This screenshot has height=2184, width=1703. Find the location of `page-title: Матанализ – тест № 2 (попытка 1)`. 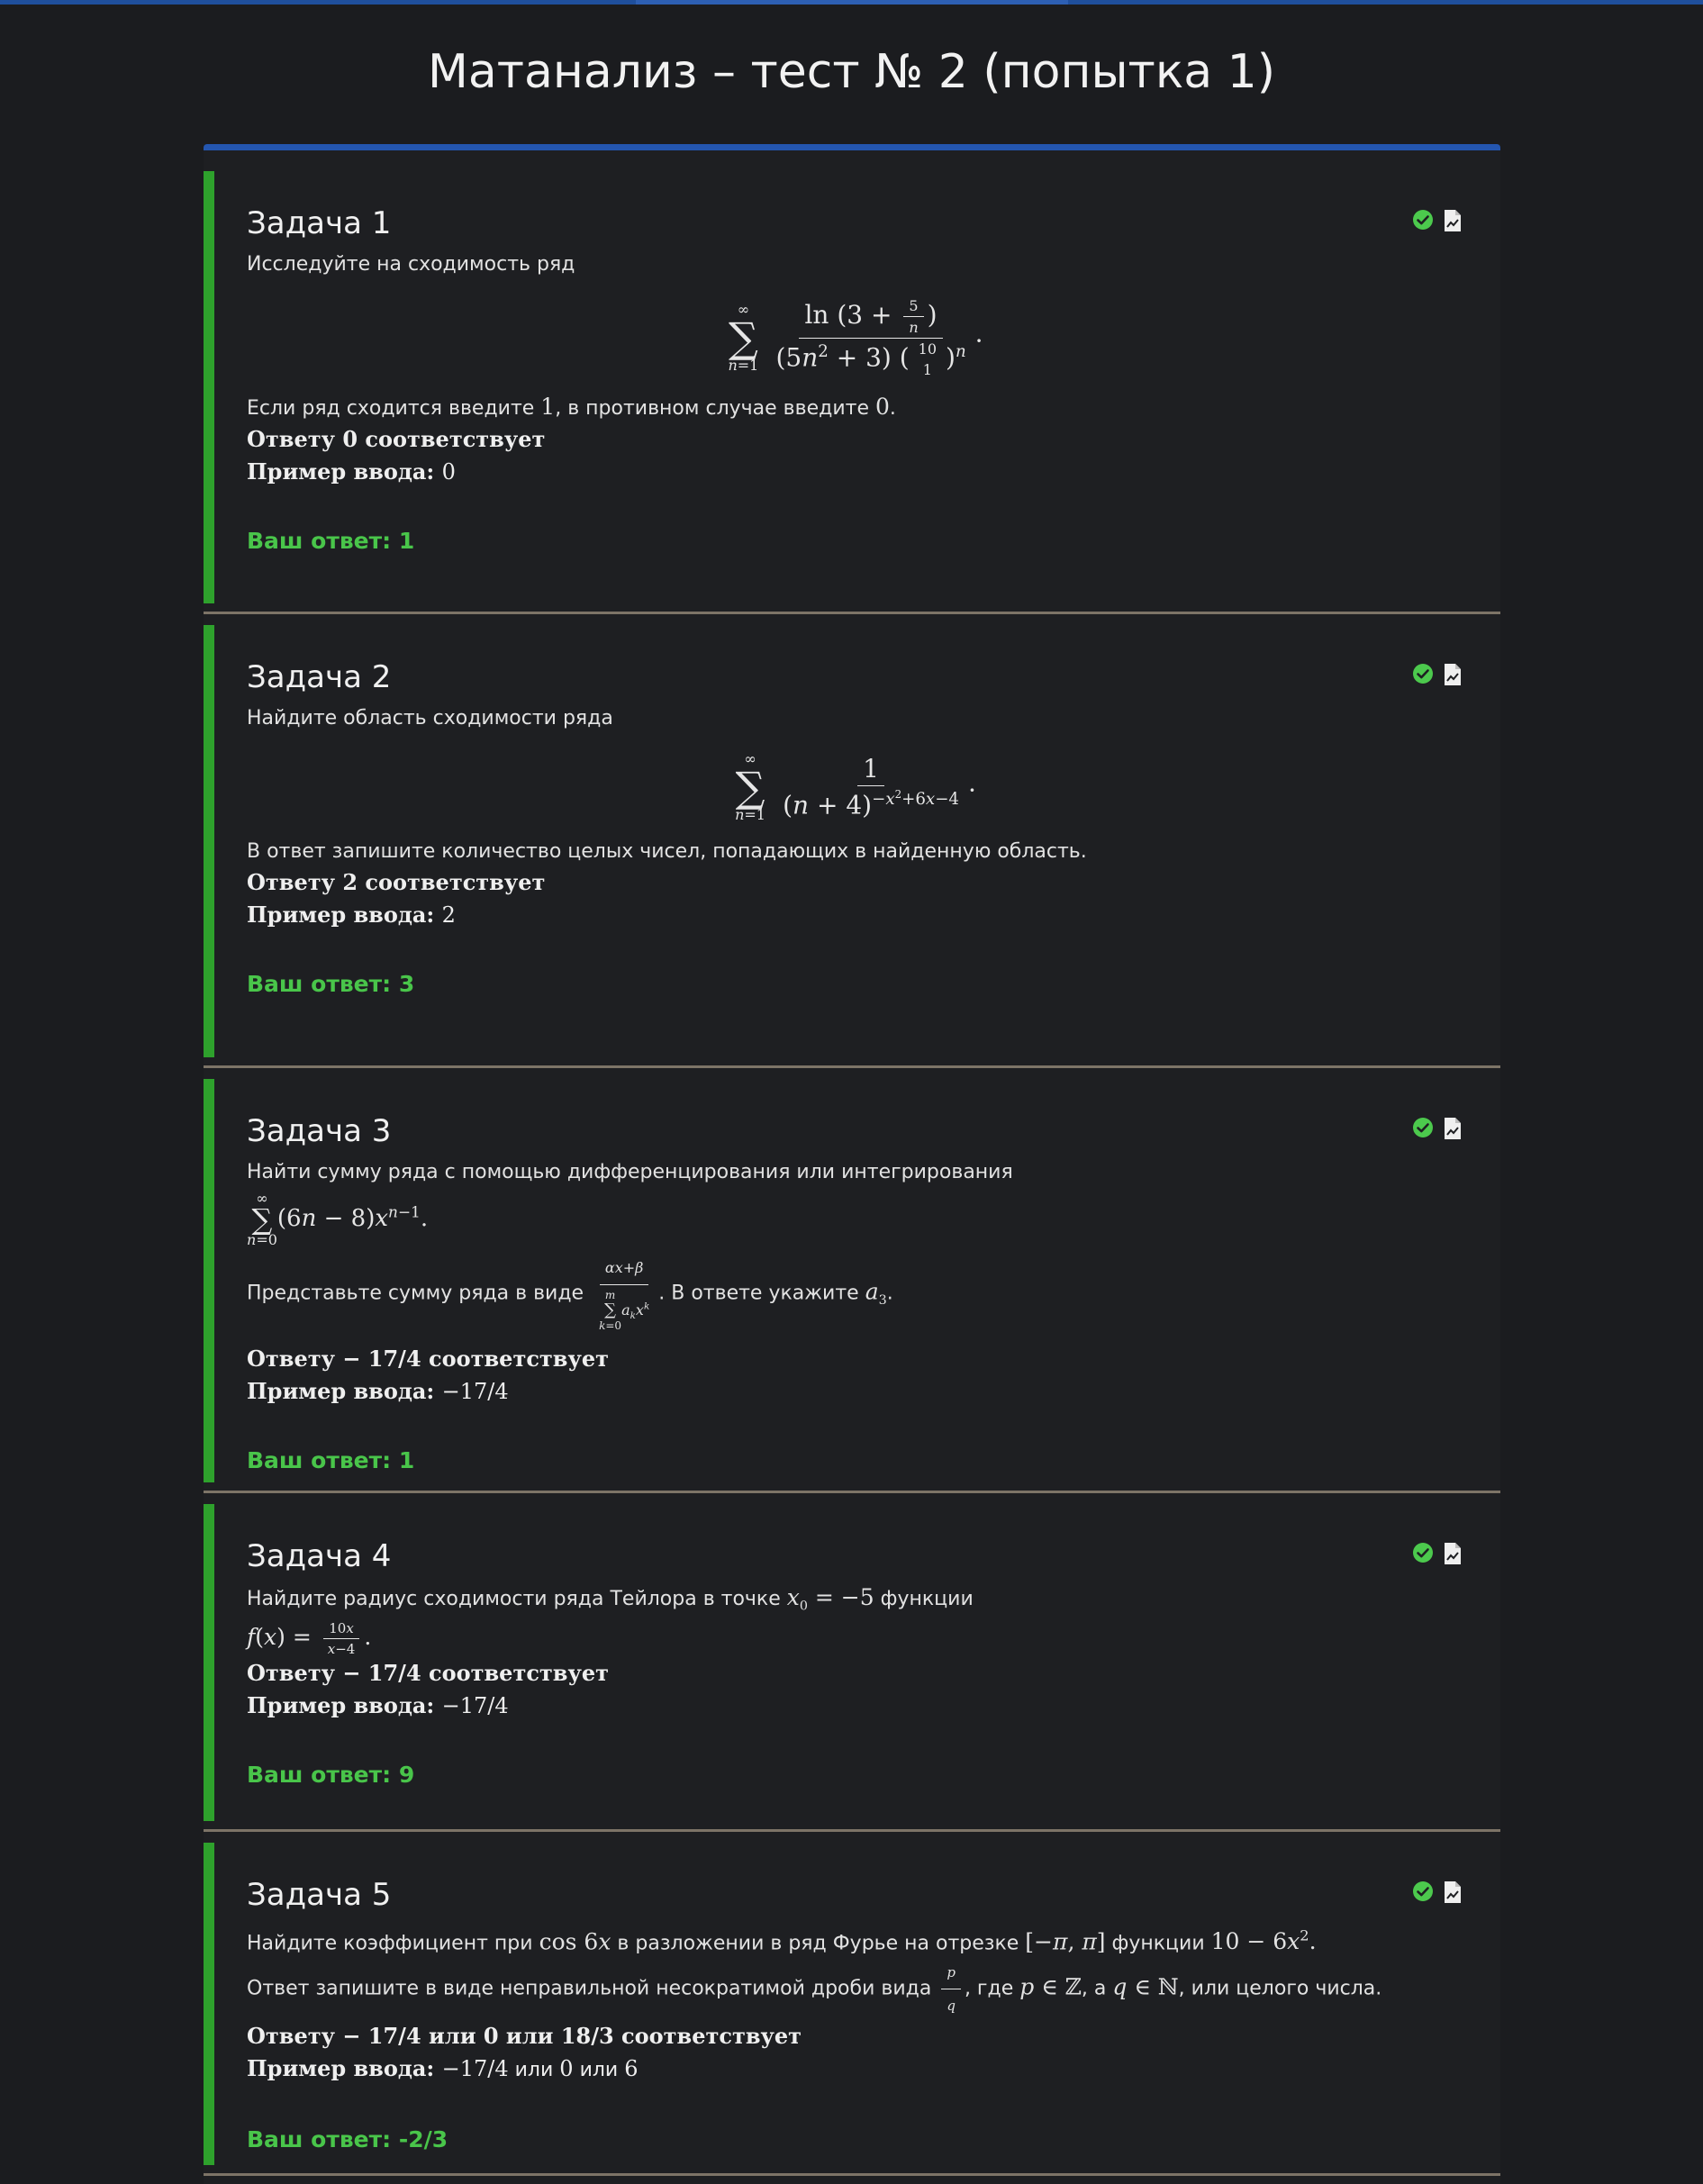

page-title: Матанализ – тест № 2 (попытка 1) is located at coordinates (851, 72).